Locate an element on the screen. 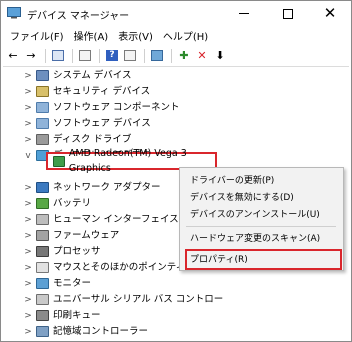  forward-button: → is located at coordinates (31, 56).